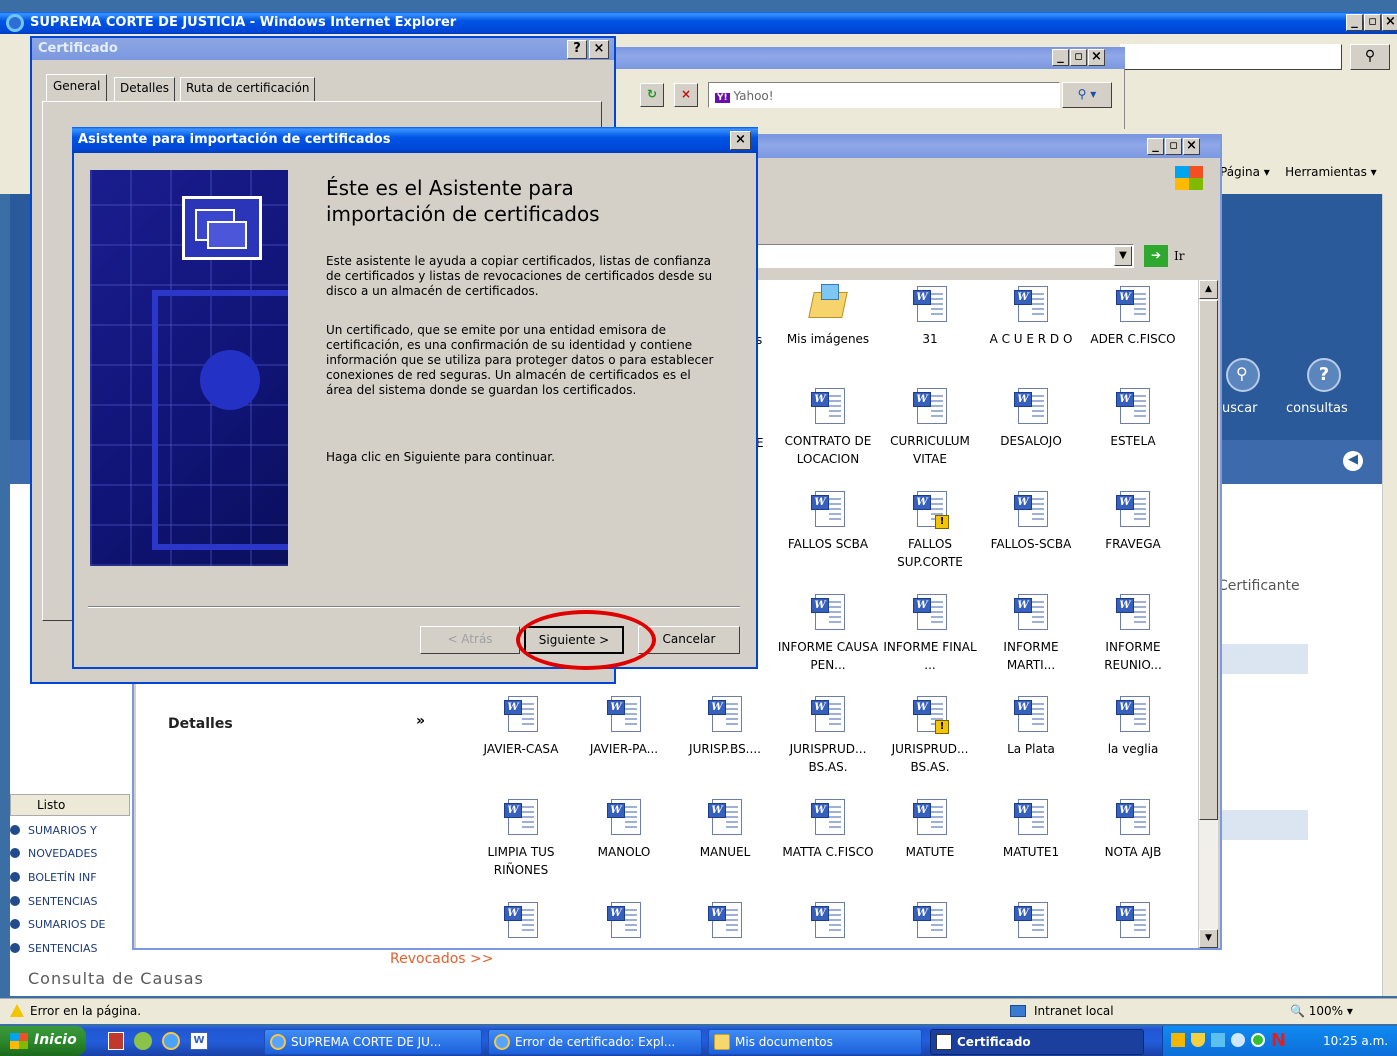  What do you see at coordinates (171, 1041) in the screenshot?
I see `ie-quick-icon` at bounding box center [171, 1041].